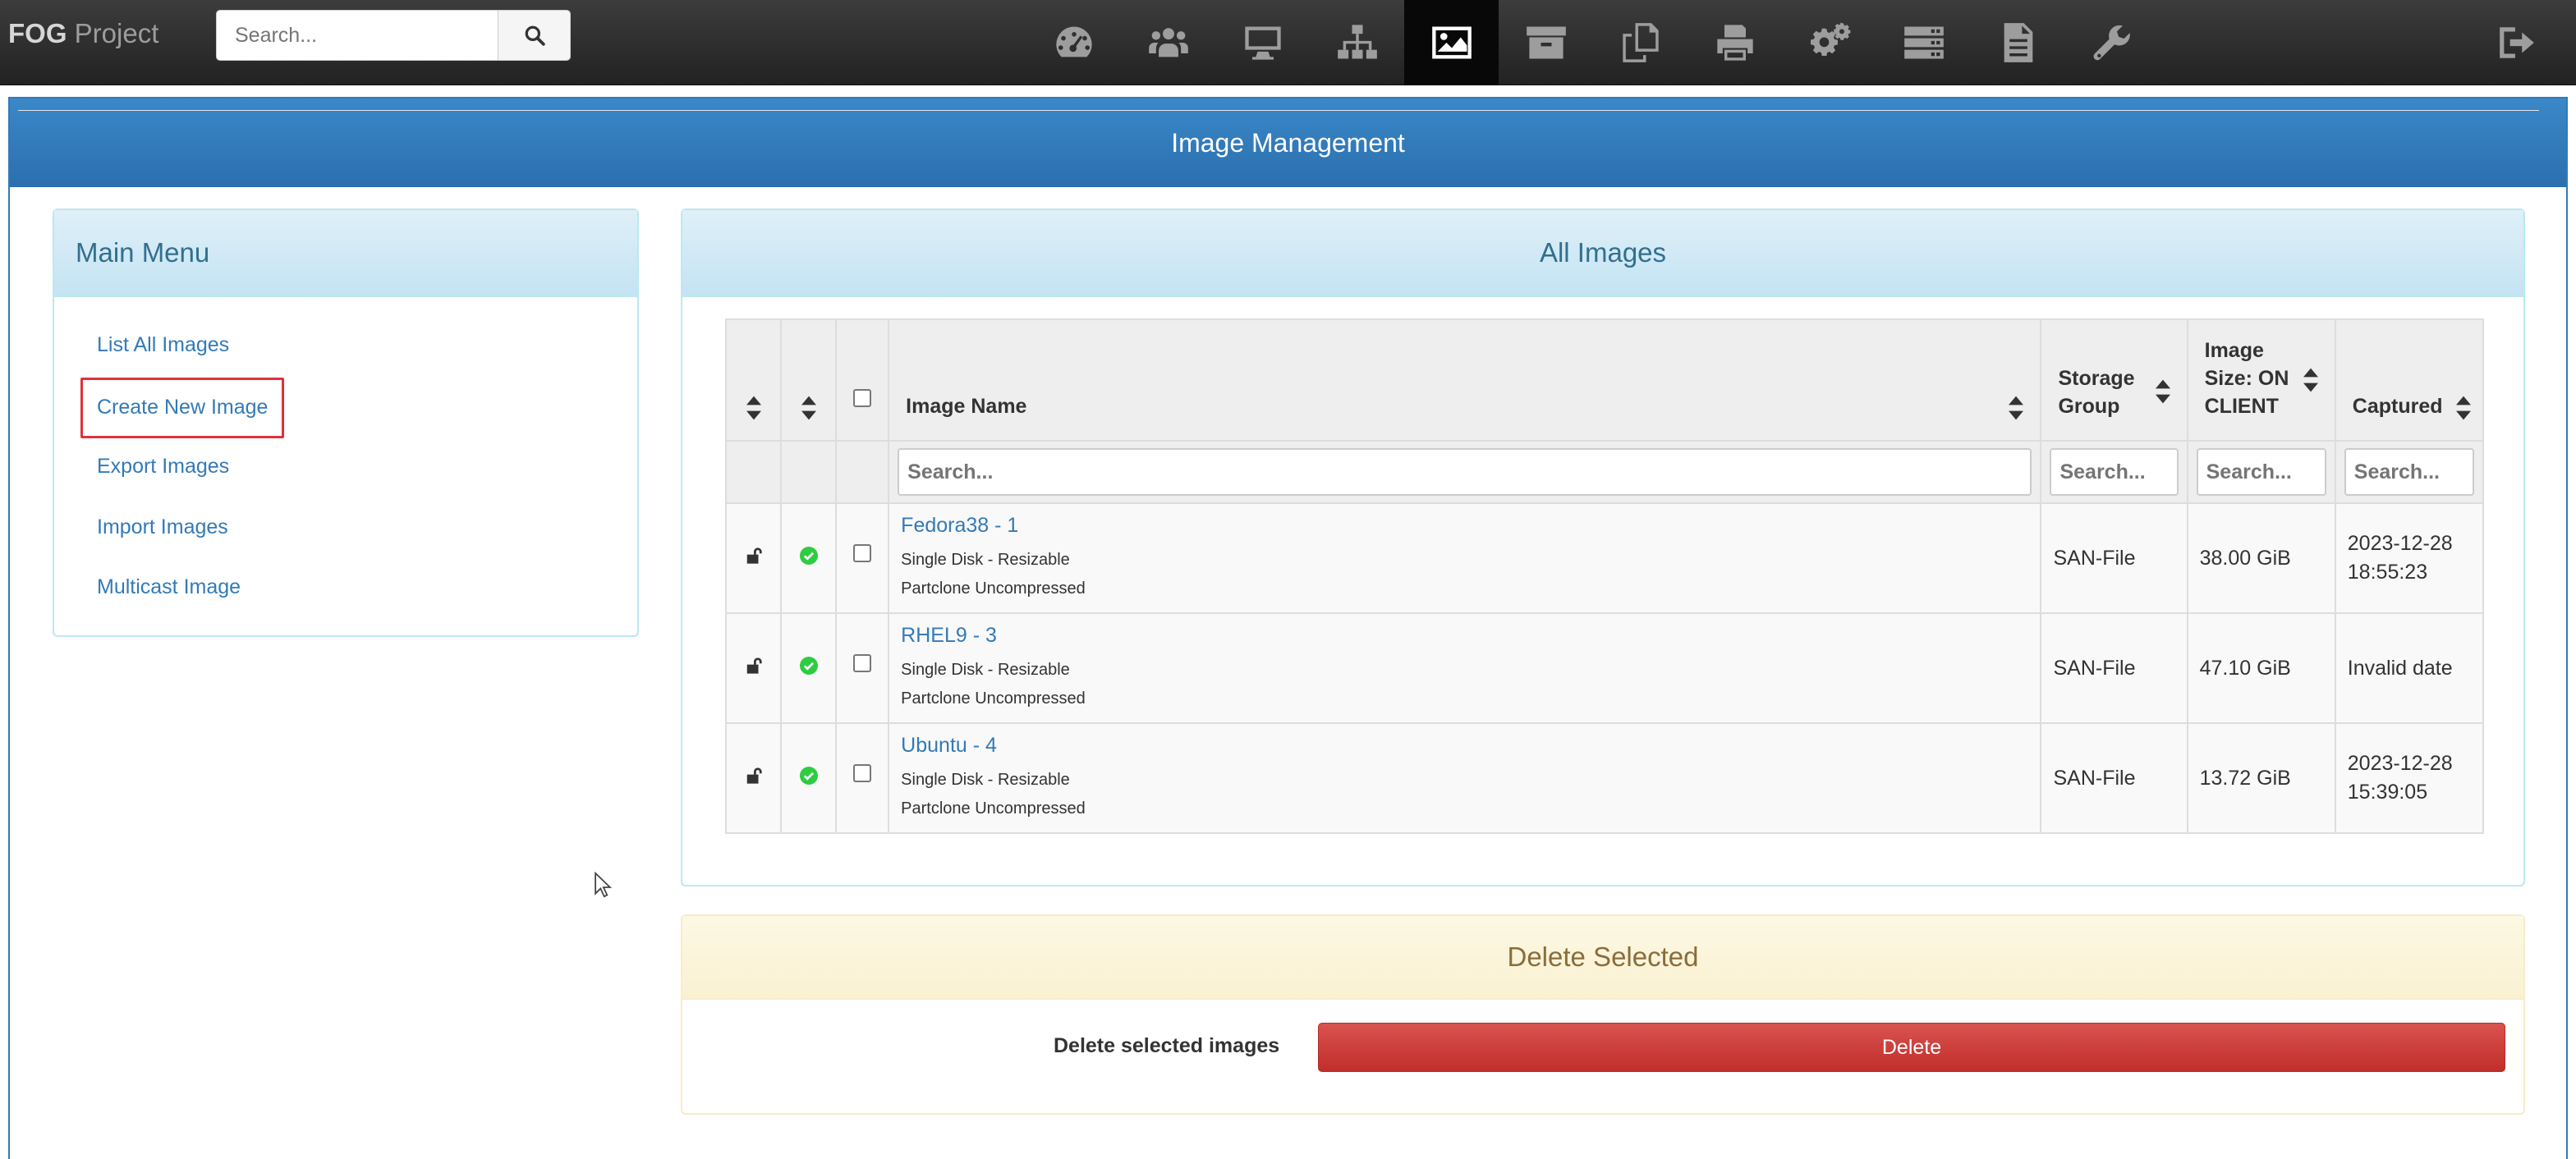 Image resolution: width=2576 pixels, height=1159 pixels. Describe the element at coordinates (345, 254) in the screenshot. I see `main-menu-title: Main Menu` at that location.